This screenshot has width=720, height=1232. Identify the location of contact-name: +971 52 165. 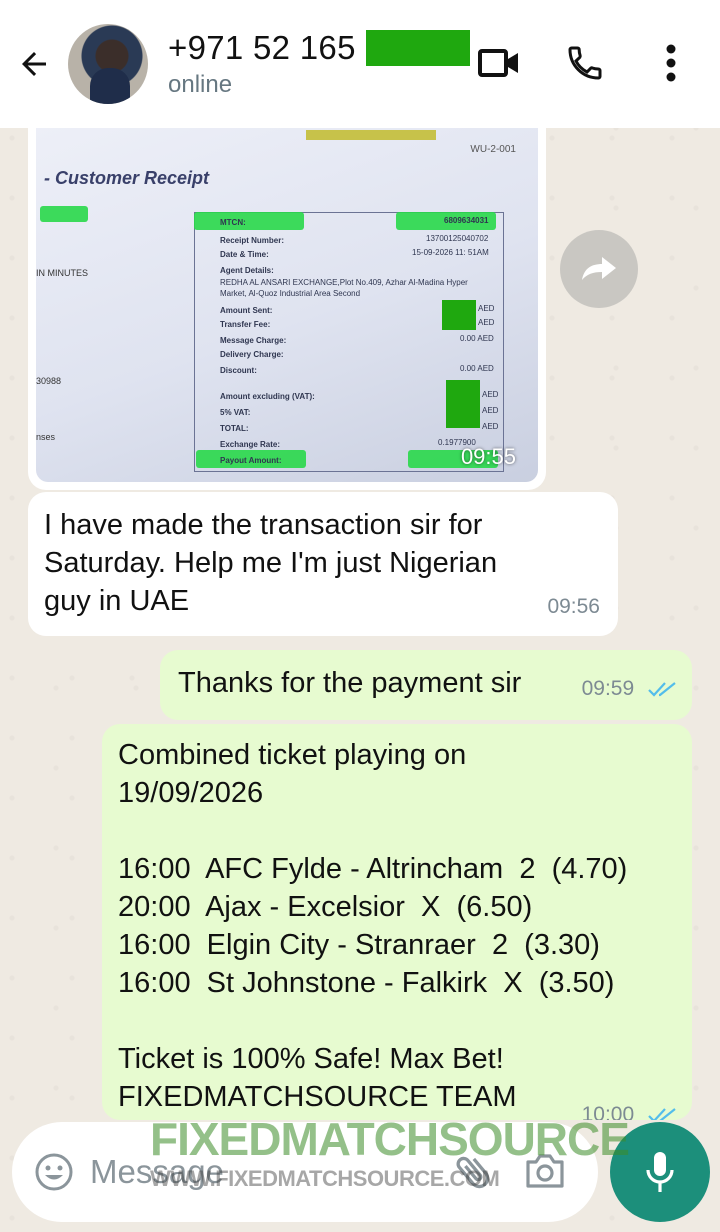
(262, 47).